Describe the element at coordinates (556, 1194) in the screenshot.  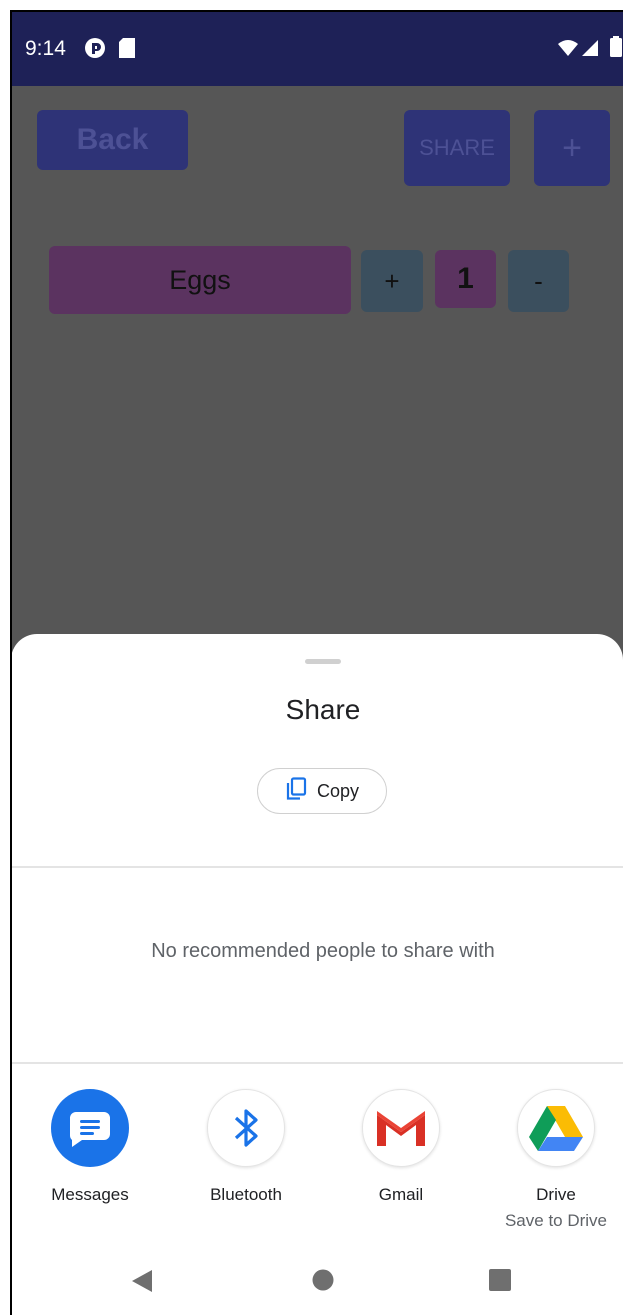
I see `share-target-label: Drive` at that location.